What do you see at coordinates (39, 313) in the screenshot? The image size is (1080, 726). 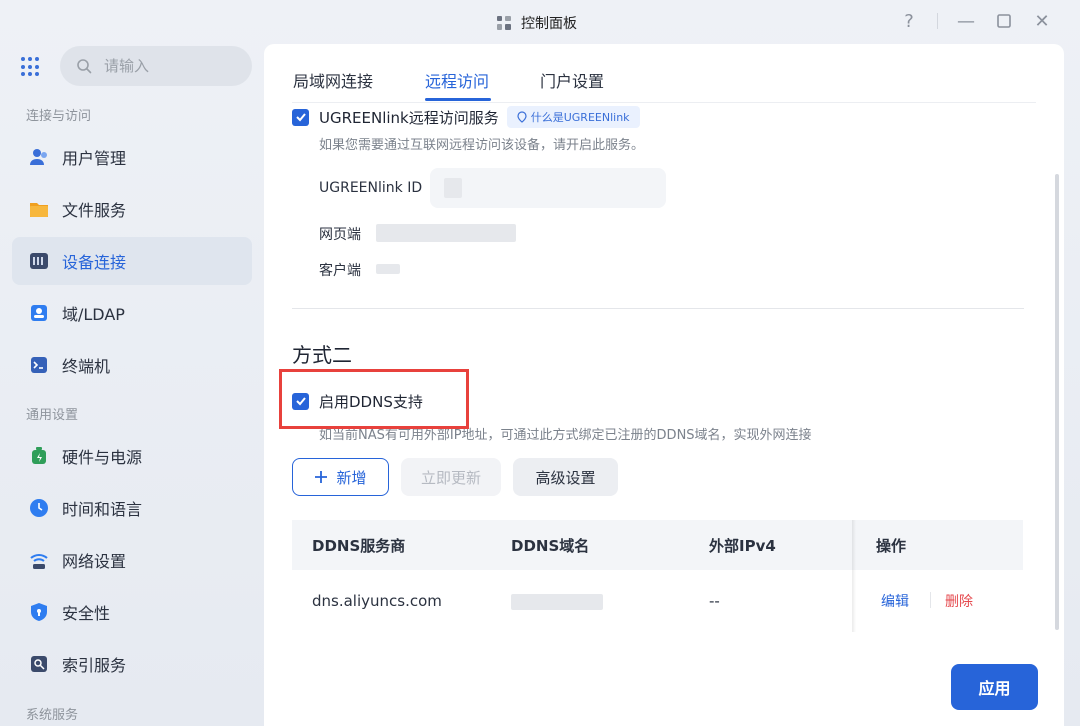 I see `ldap-icon` at bounding box center [39, 313].